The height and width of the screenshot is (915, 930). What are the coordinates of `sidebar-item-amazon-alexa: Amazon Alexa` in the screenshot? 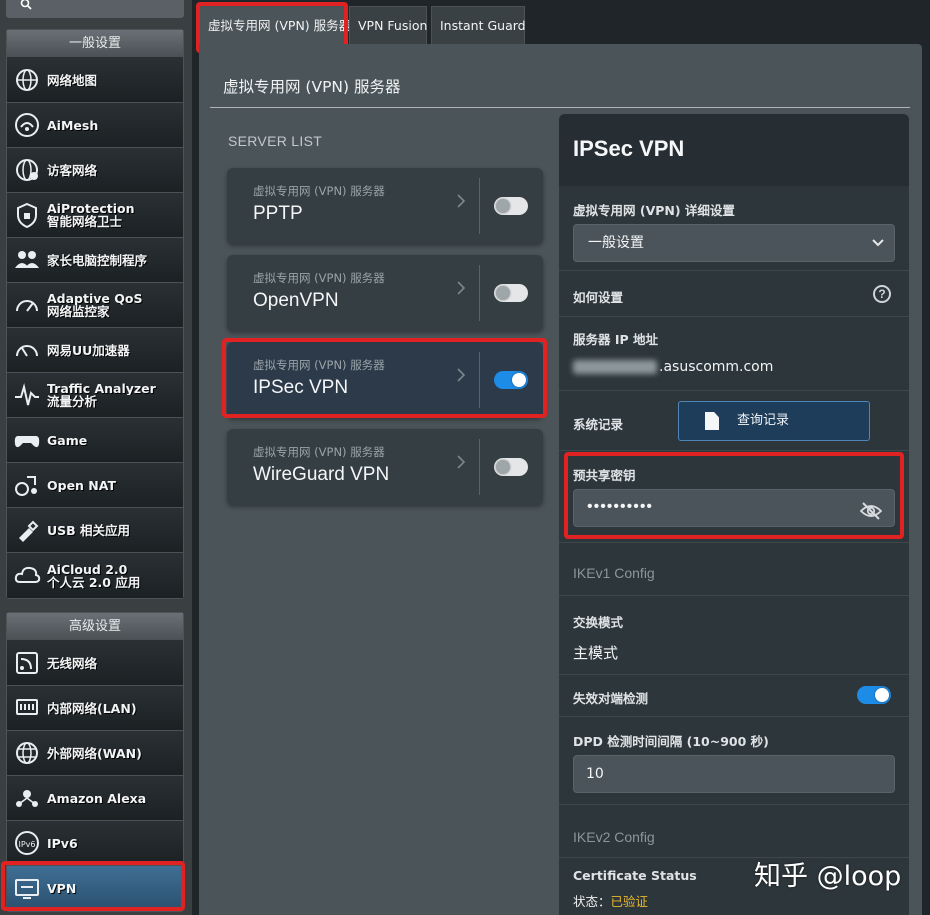 It's located at (95, 798).